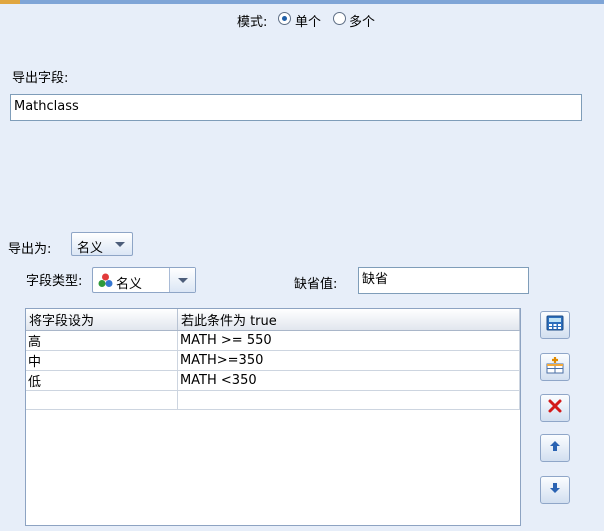 Image resolution: width=604 pixels, height=531 pixels. I want to click on table-header-row: 将字段设为 若此条件为 true, so click(273, 320).